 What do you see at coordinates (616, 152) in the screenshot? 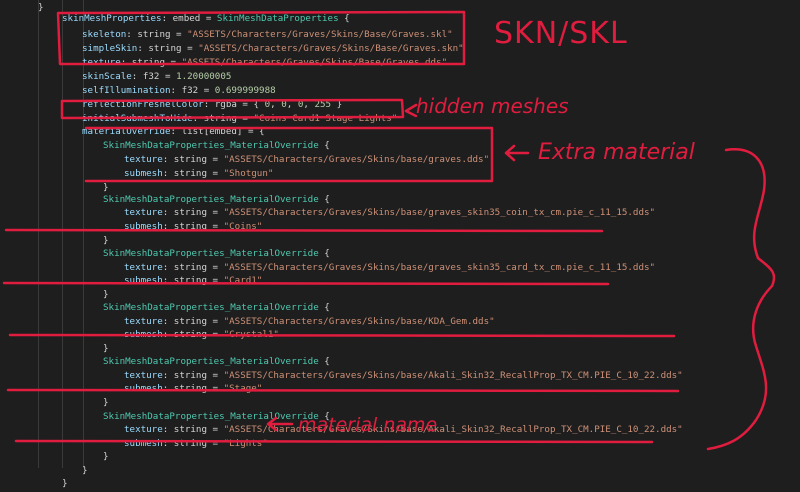
I see `annotation-extra-material: Extra material` at bounding box center [616, 152].